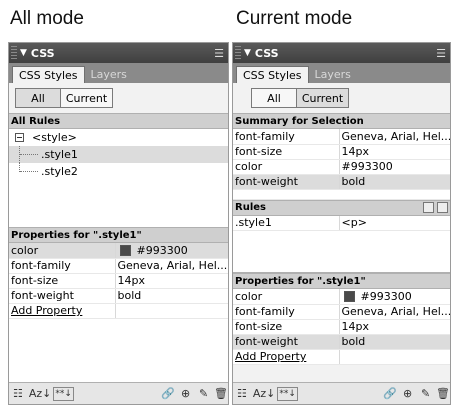 This screenshot has width=451, height=405. What do you see at coordinates (162, 250) in the screenshot?
I see `property-value: #993300` at bounding box center [162, 250].